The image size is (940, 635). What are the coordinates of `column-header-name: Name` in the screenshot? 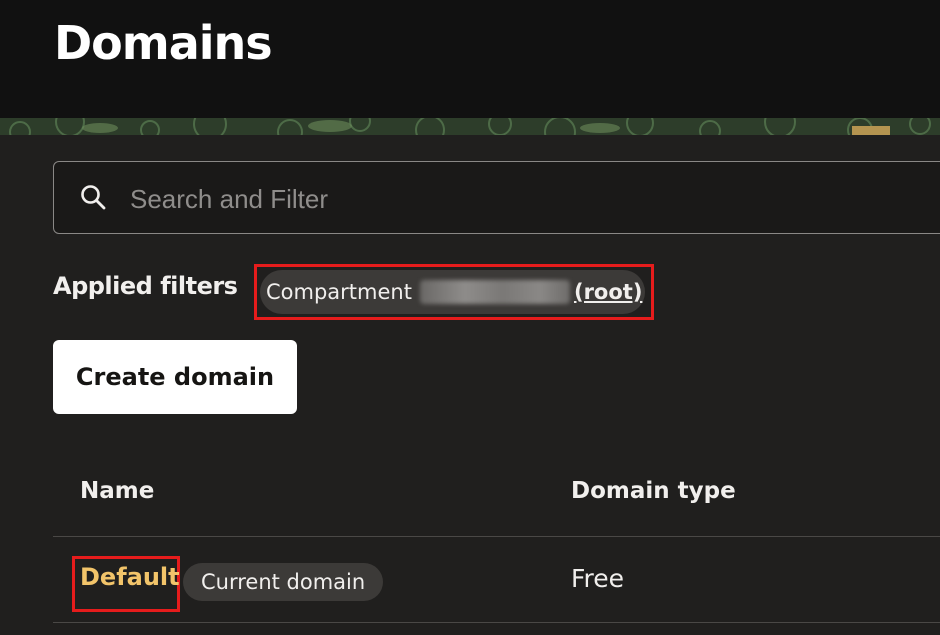 It's located at (117, 491).